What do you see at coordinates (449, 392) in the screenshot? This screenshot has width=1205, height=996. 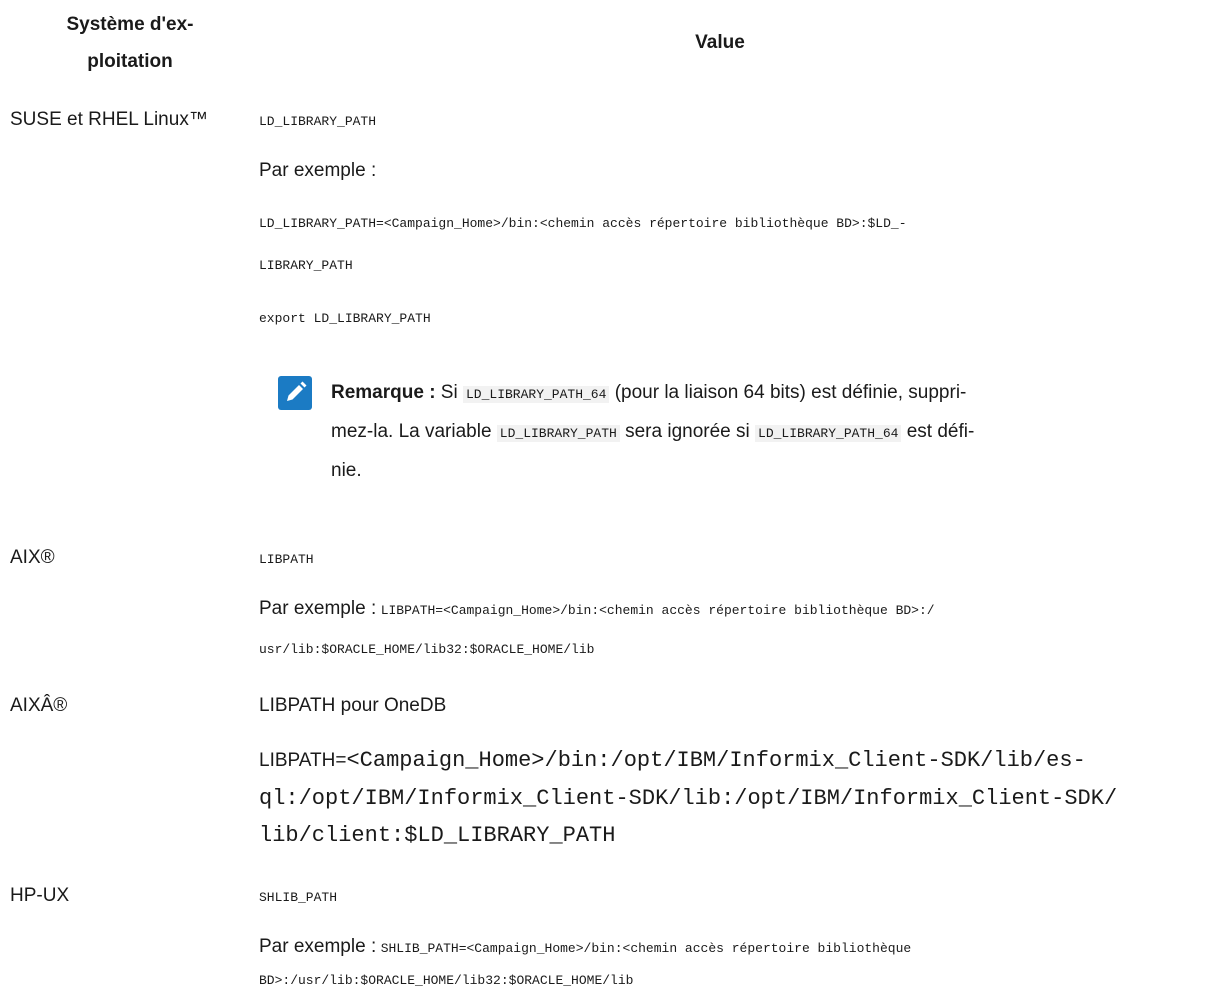 I see `note-t1: Si` at bounding box center [449, 392].